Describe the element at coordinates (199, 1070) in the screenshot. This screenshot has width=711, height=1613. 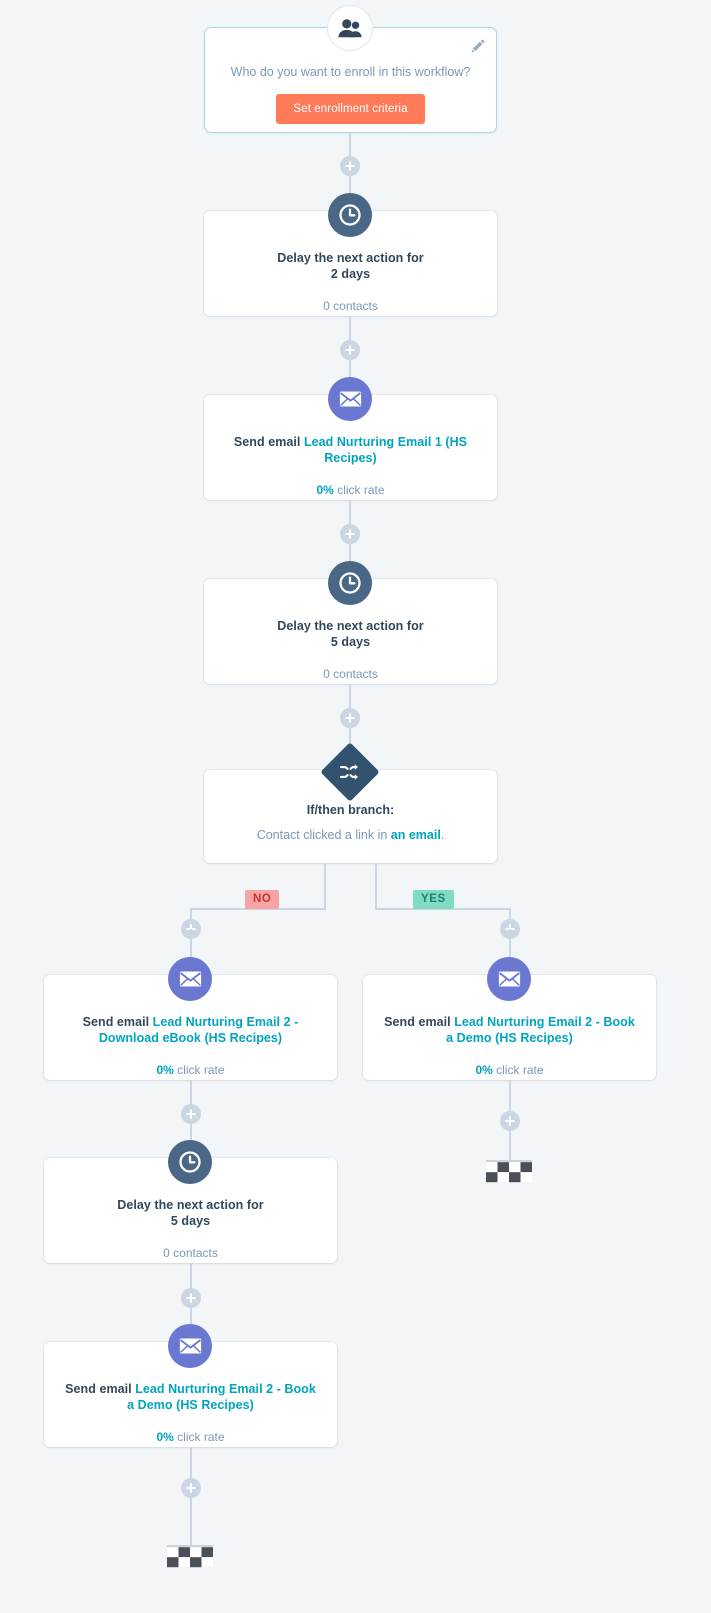
I see `email-no-click-label: click rate` at that location.